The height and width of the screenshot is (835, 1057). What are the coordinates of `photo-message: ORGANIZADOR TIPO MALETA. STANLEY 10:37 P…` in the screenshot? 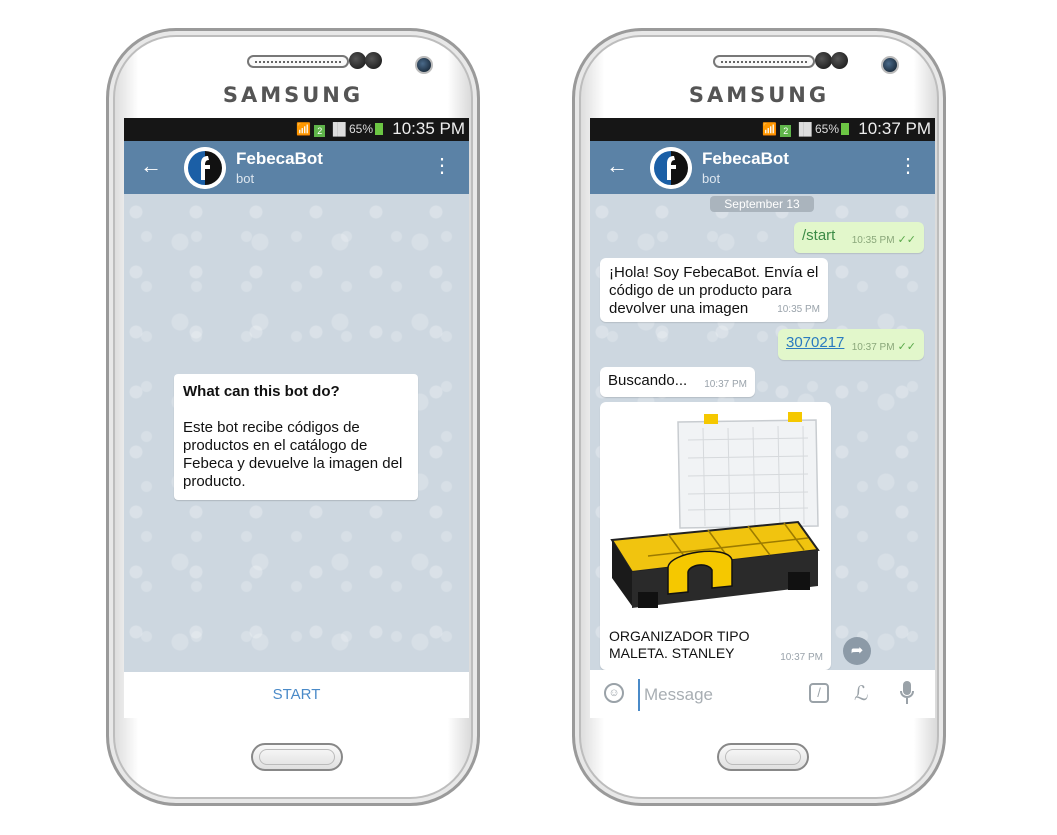 It's located at (715, 536).